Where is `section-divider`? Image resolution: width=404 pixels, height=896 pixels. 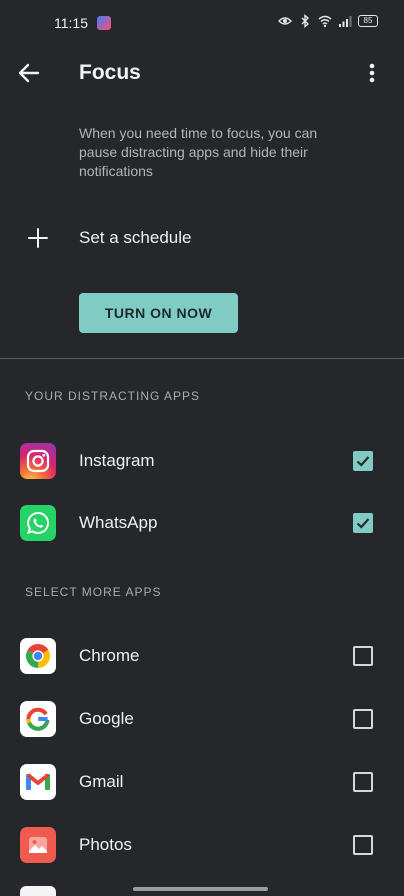 section-divider is located at coordinates (202, 358).